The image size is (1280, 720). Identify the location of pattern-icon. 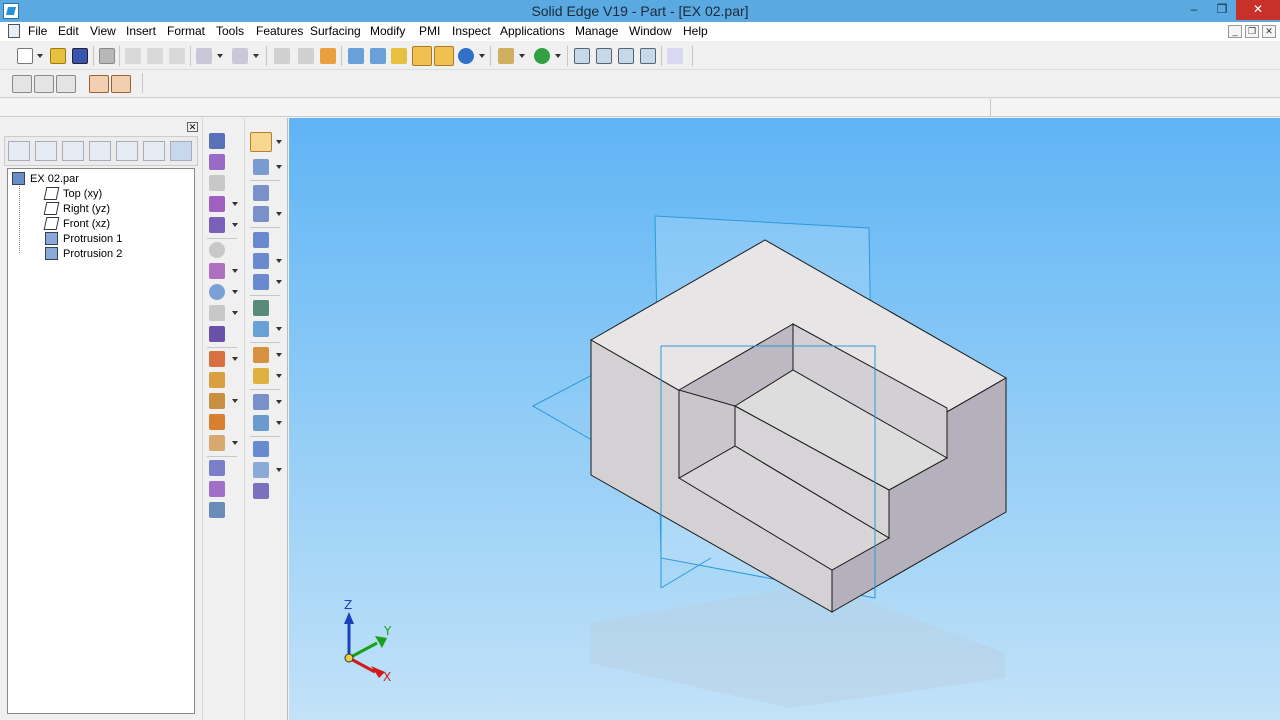
(217, 489).